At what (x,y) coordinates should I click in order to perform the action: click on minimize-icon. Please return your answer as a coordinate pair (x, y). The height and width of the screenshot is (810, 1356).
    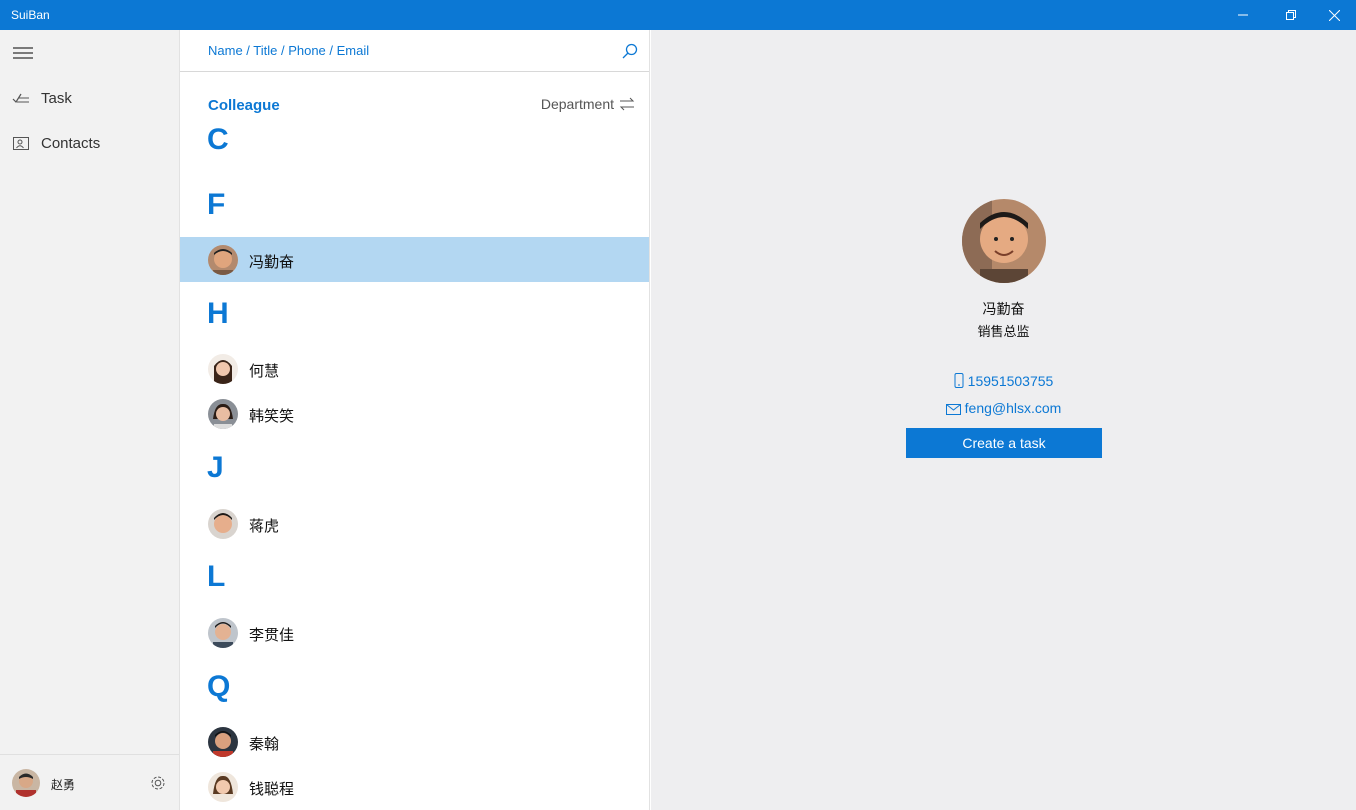
    Looking at the image, I should click on (1243, 15).